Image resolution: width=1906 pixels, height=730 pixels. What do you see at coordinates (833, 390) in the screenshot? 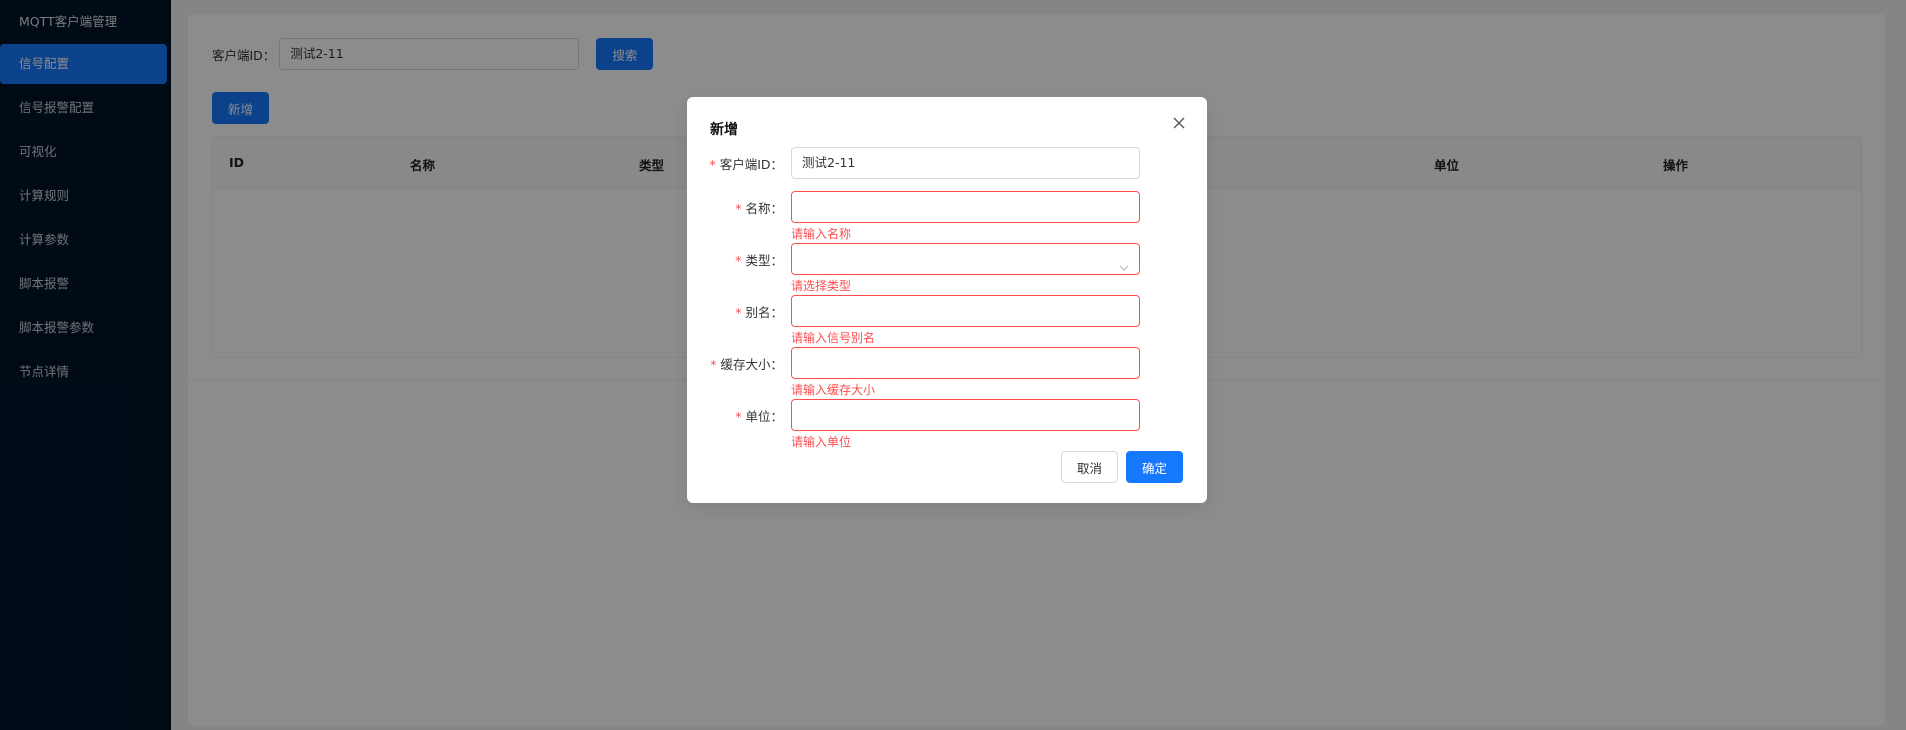
I see `cache-size-error: 请输入缓存大小` at bounding box center [833, 390].